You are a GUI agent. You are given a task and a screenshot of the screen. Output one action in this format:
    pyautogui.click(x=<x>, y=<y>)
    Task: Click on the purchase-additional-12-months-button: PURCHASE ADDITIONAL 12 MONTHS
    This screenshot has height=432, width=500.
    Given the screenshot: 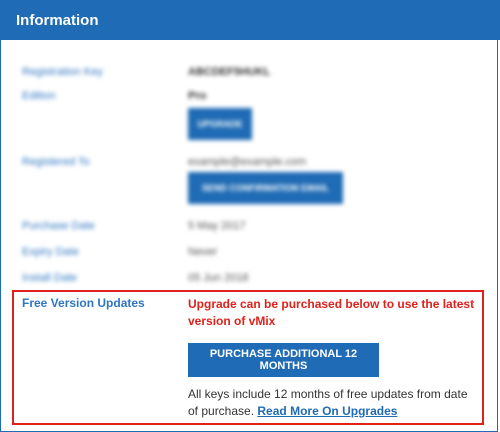 What is the action you would take?
    pyautogui.click(x=283, y=360)
    